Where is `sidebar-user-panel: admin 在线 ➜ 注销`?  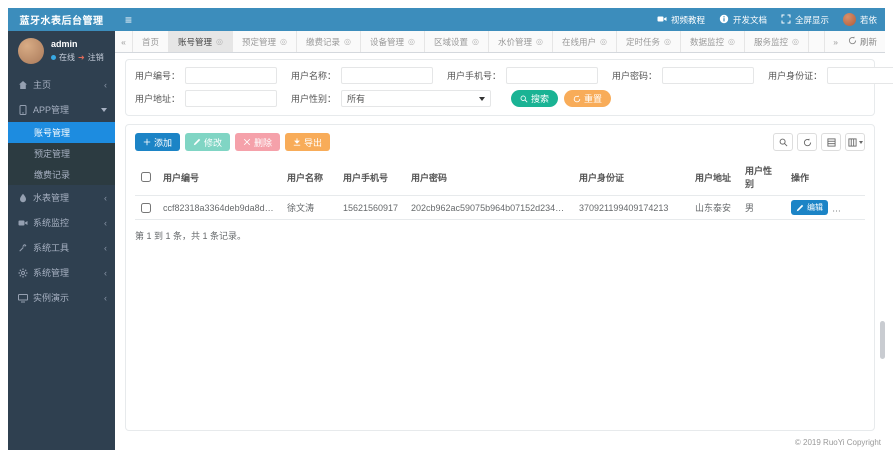 sidebar-user-panel: admin 在线 ➜ 注销 is located at coordinates (61, 51).